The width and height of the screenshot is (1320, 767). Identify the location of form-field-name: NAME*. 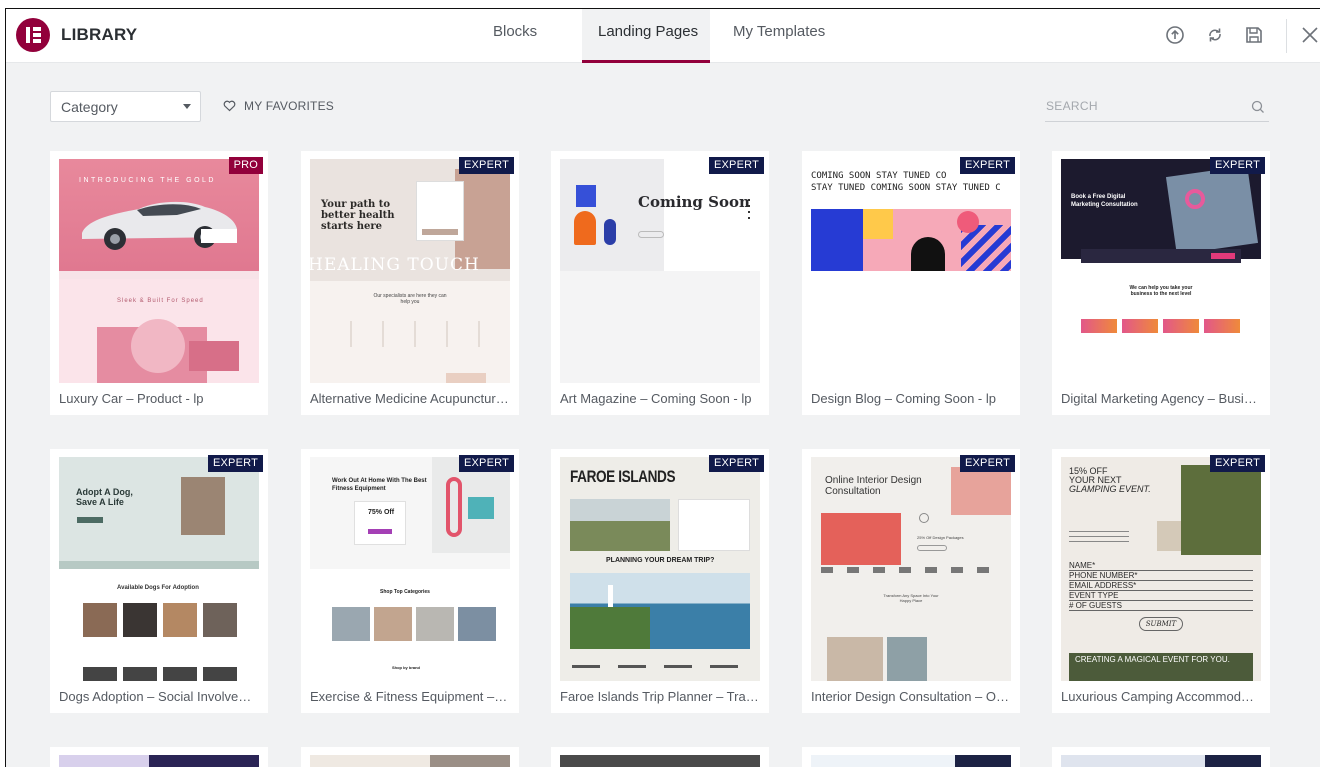
(1161, 566).